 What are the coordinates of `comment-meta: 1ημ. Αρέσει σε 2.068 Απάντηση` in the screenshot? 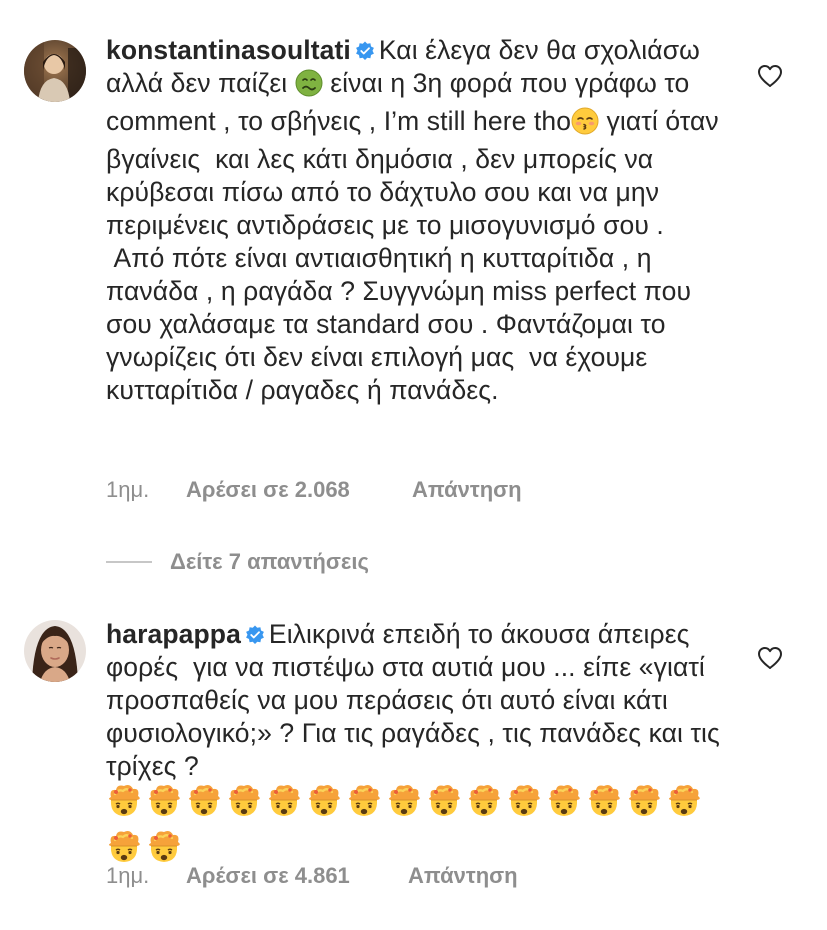 It's located at (314, 490).